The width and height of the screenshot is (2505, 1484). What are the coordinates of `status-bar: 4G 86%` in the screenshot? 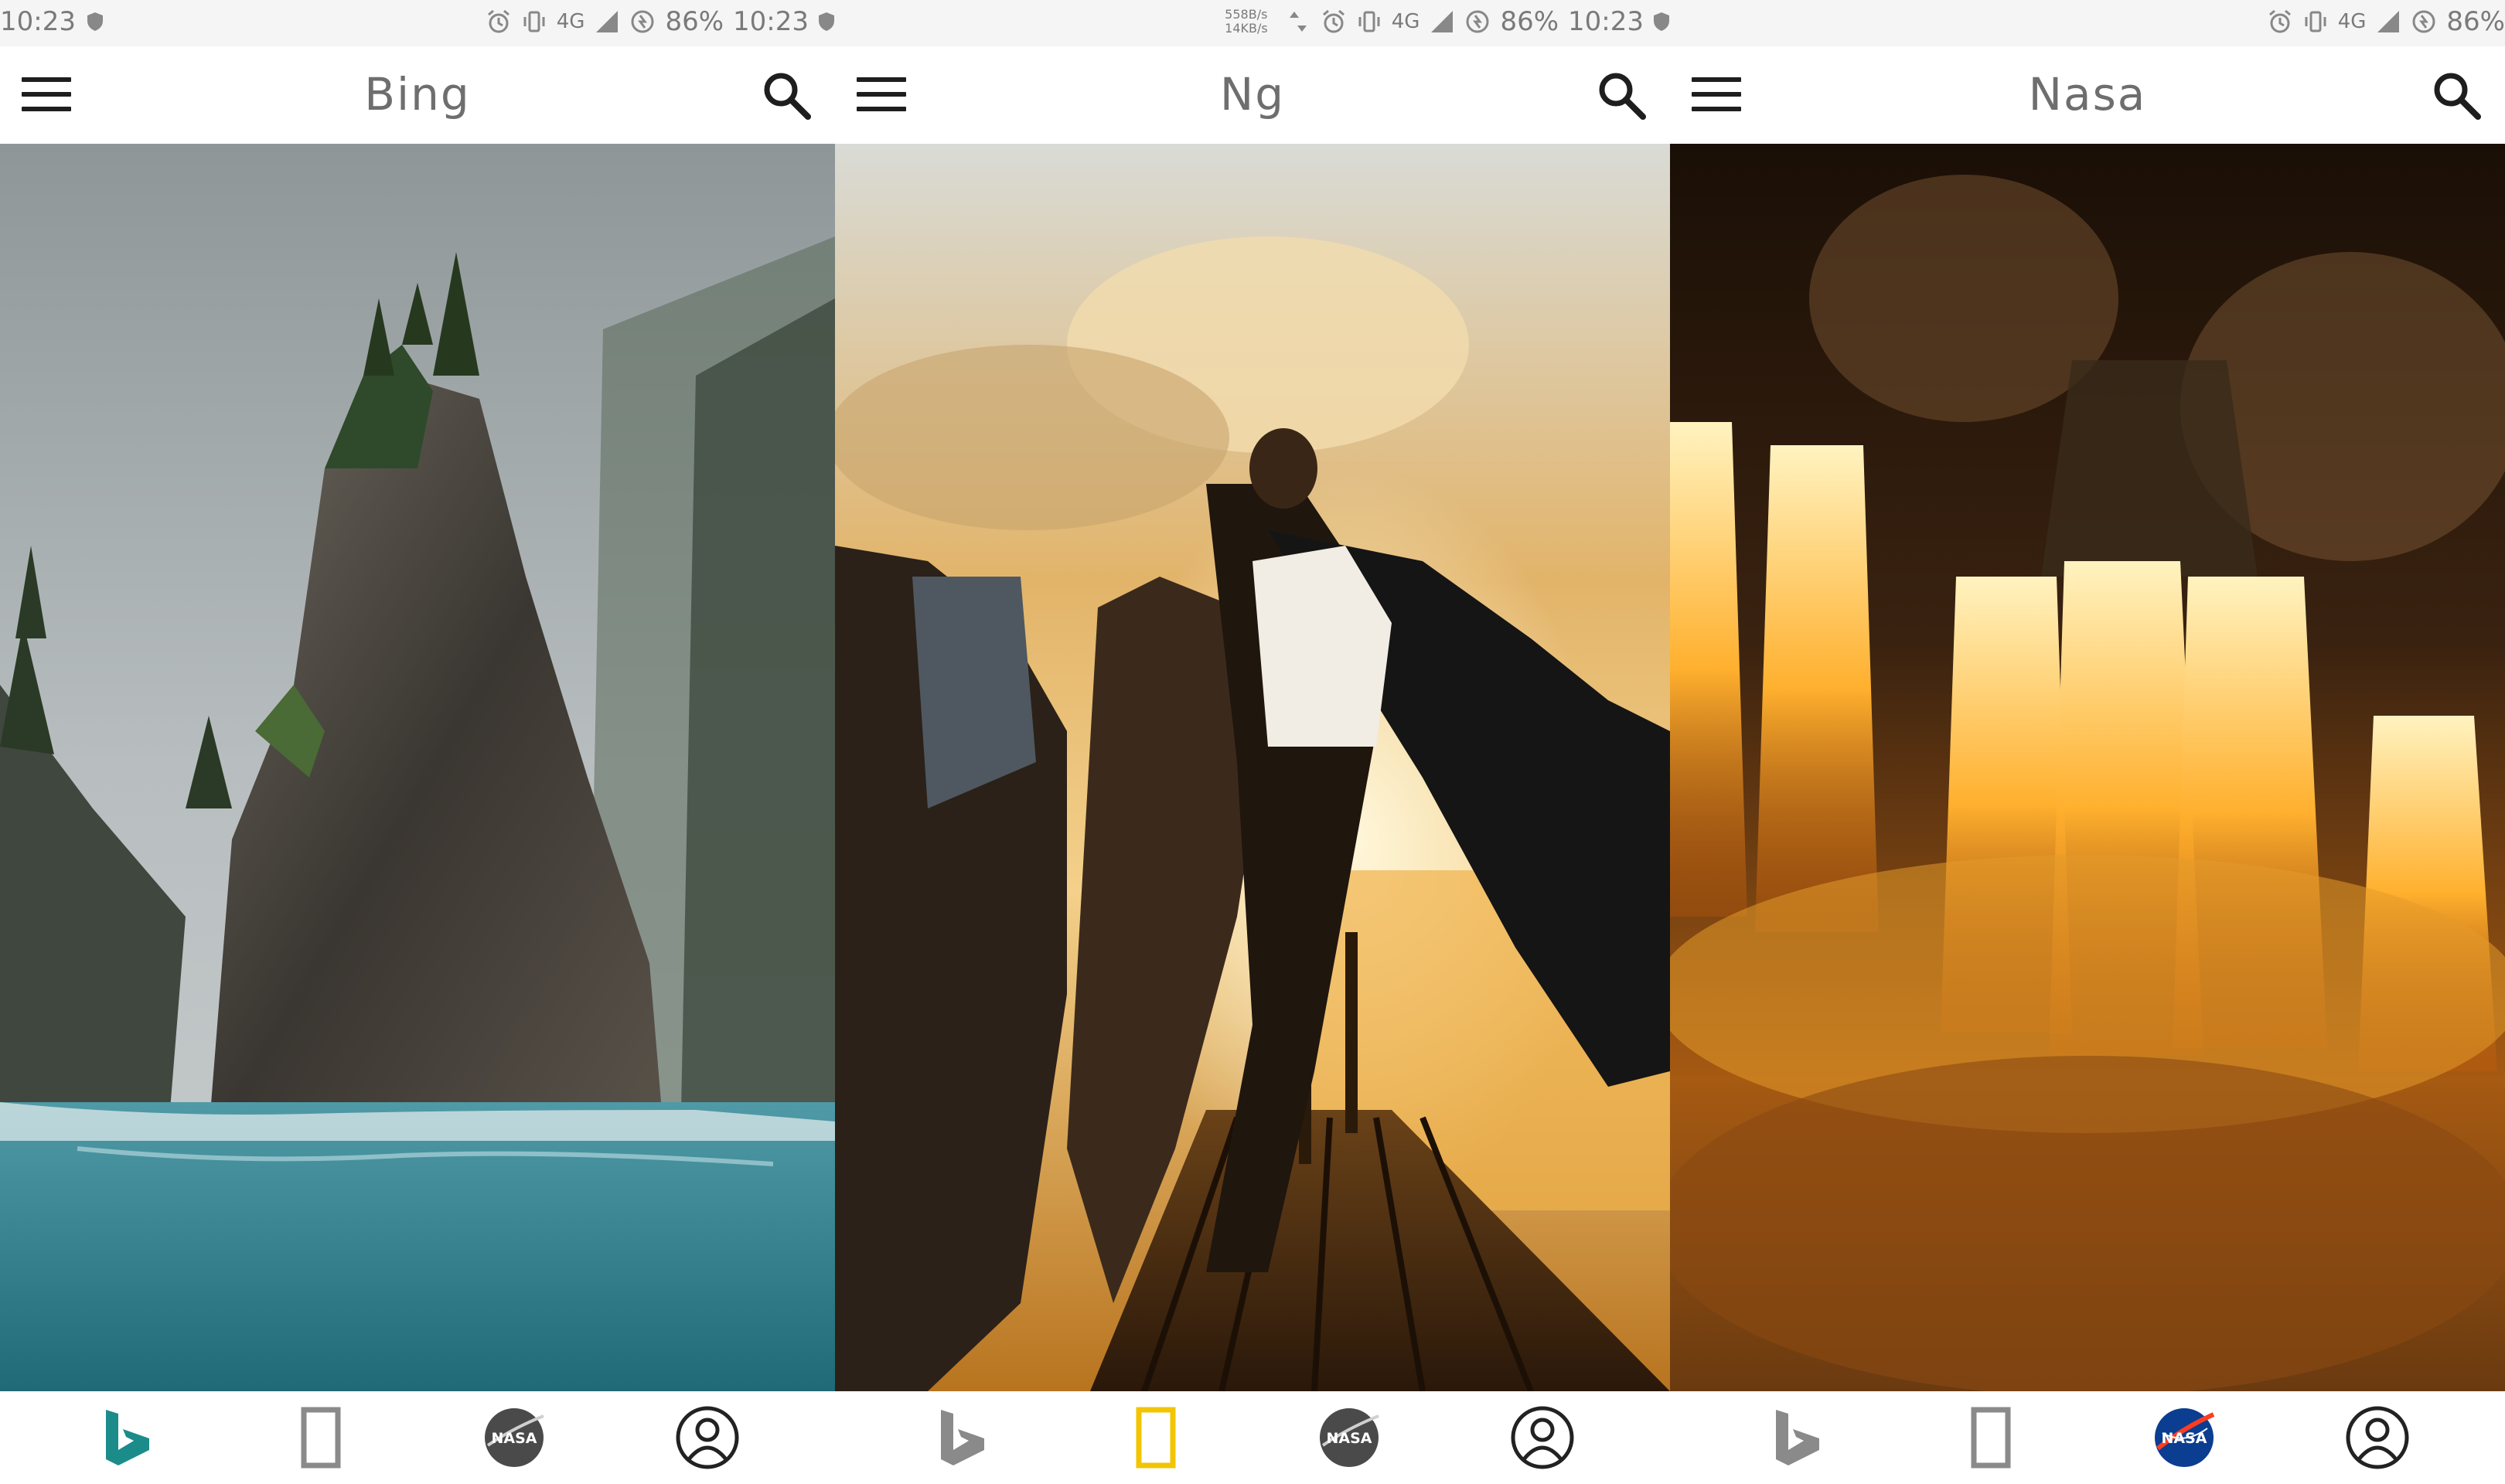 It's located at (2087, 23).